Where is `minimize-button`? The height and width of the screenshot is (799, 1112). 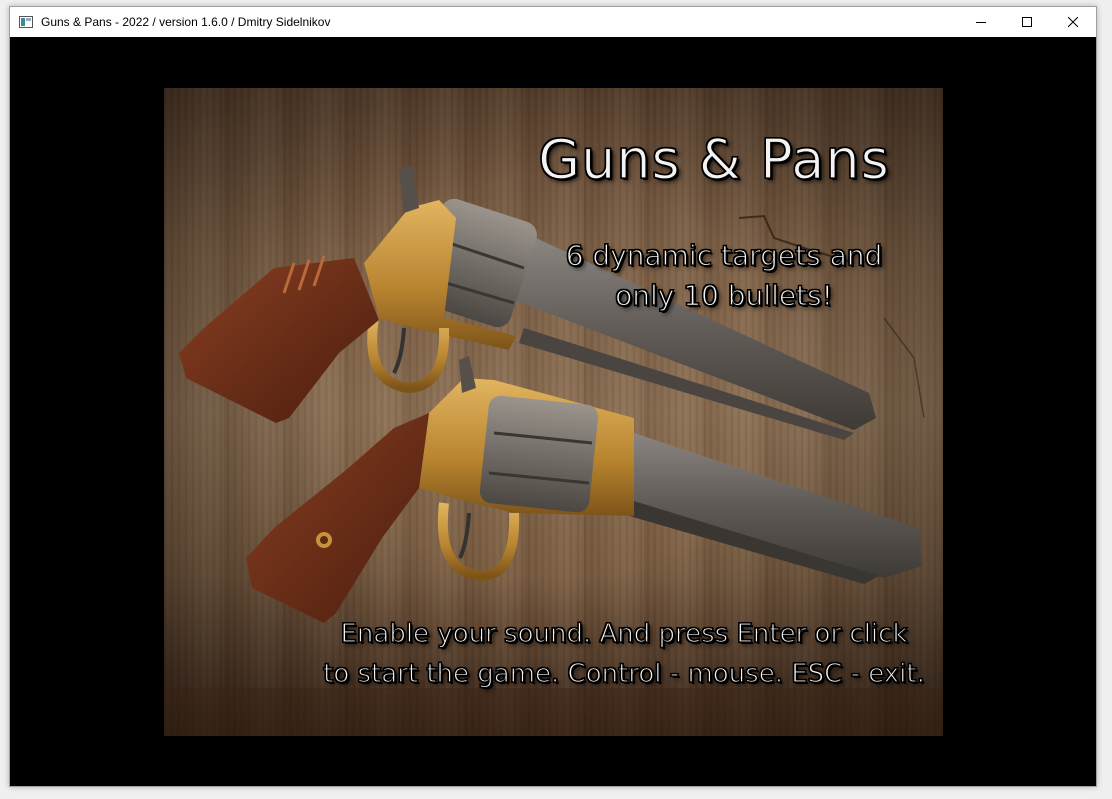
minimize-button is located at coordinates (981, 22).